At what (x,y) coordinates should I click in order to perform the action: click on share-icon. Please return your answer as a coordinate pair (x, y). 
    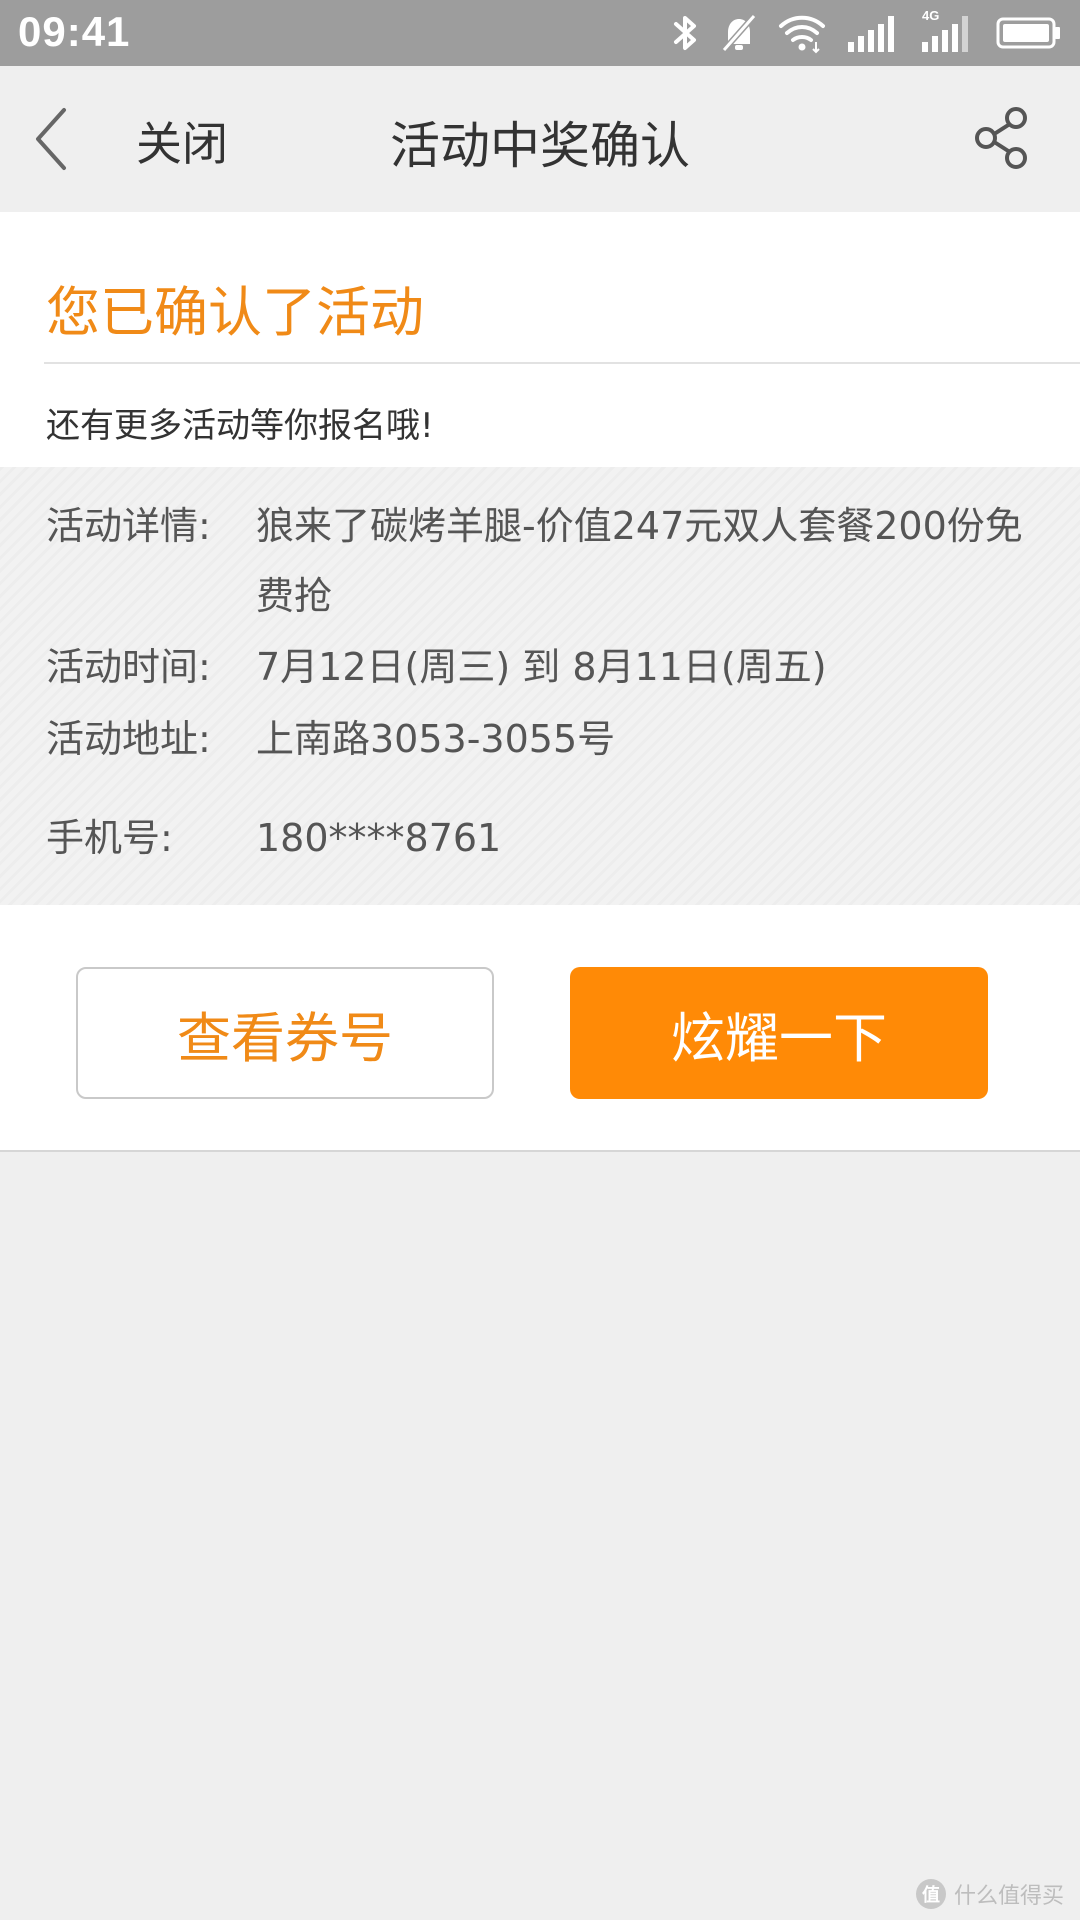
    Looking at the image, I should click on (1001, 138).